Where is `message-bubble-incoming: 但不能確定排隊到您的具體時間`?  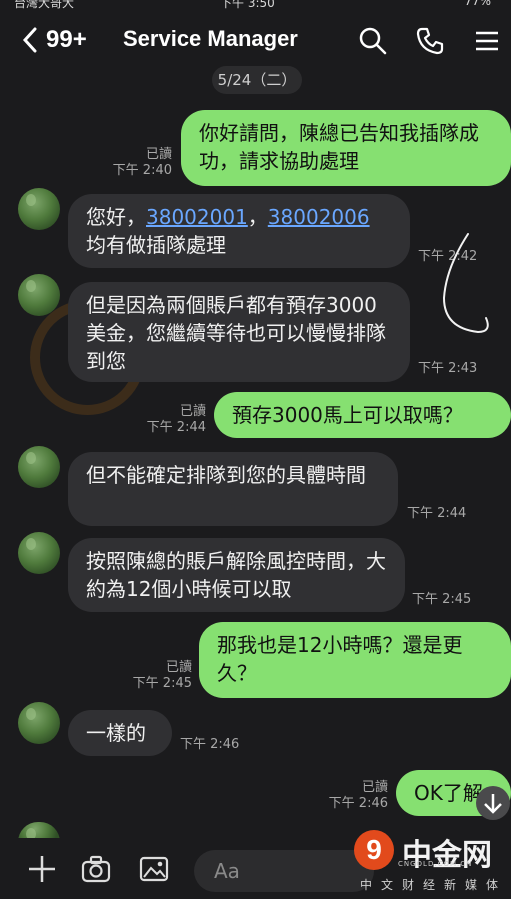 message-bubble-incoming: 但不能確定排隊到您的具體時間 is located at coordinates (233, 489).